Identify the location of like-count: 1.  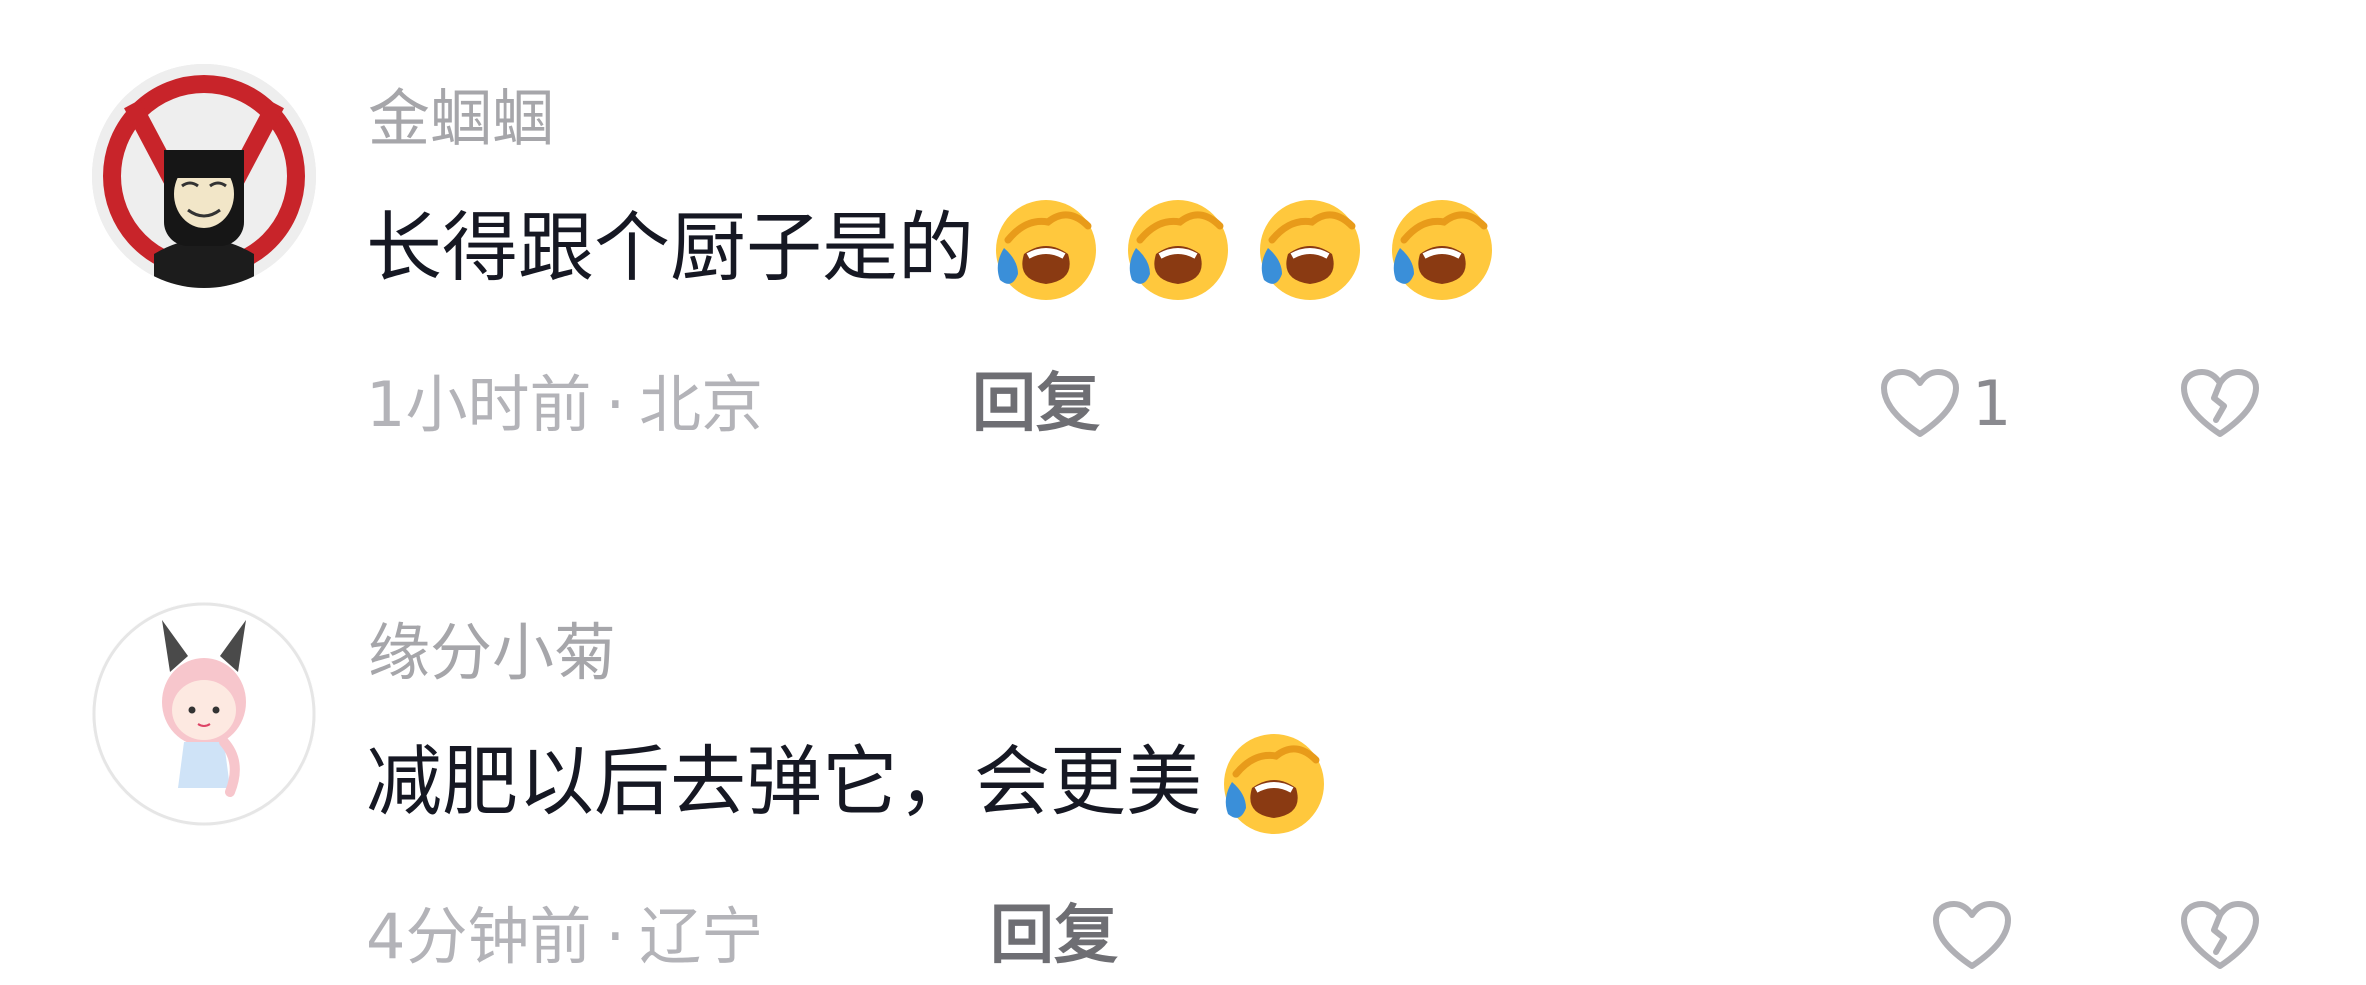
(1992, 403).